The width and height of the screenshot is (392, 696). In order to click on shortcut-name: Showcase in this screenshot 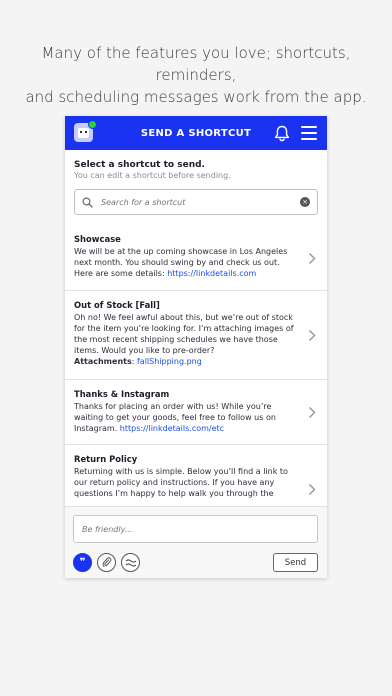, I will do `click(97, 239)`.